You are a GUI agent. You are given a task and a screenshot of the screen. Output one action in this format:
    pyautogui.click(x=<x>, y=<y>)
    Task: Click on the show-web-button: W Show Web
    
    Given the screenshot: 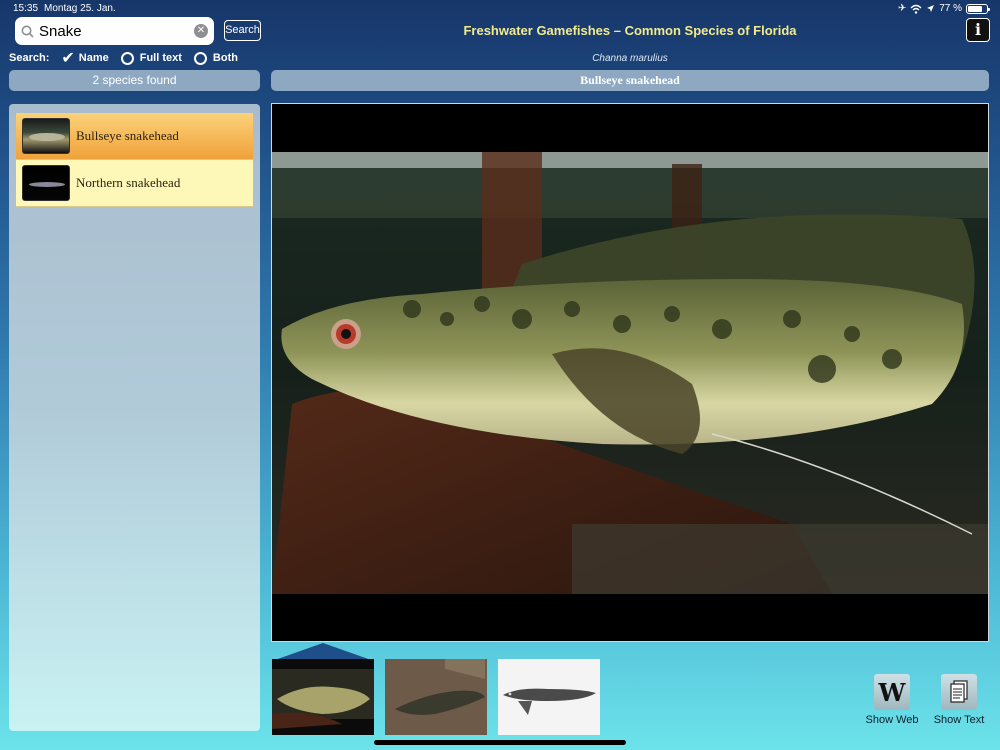 What is the action you would take?
    pyautogui.click(x=892, y=700)
    